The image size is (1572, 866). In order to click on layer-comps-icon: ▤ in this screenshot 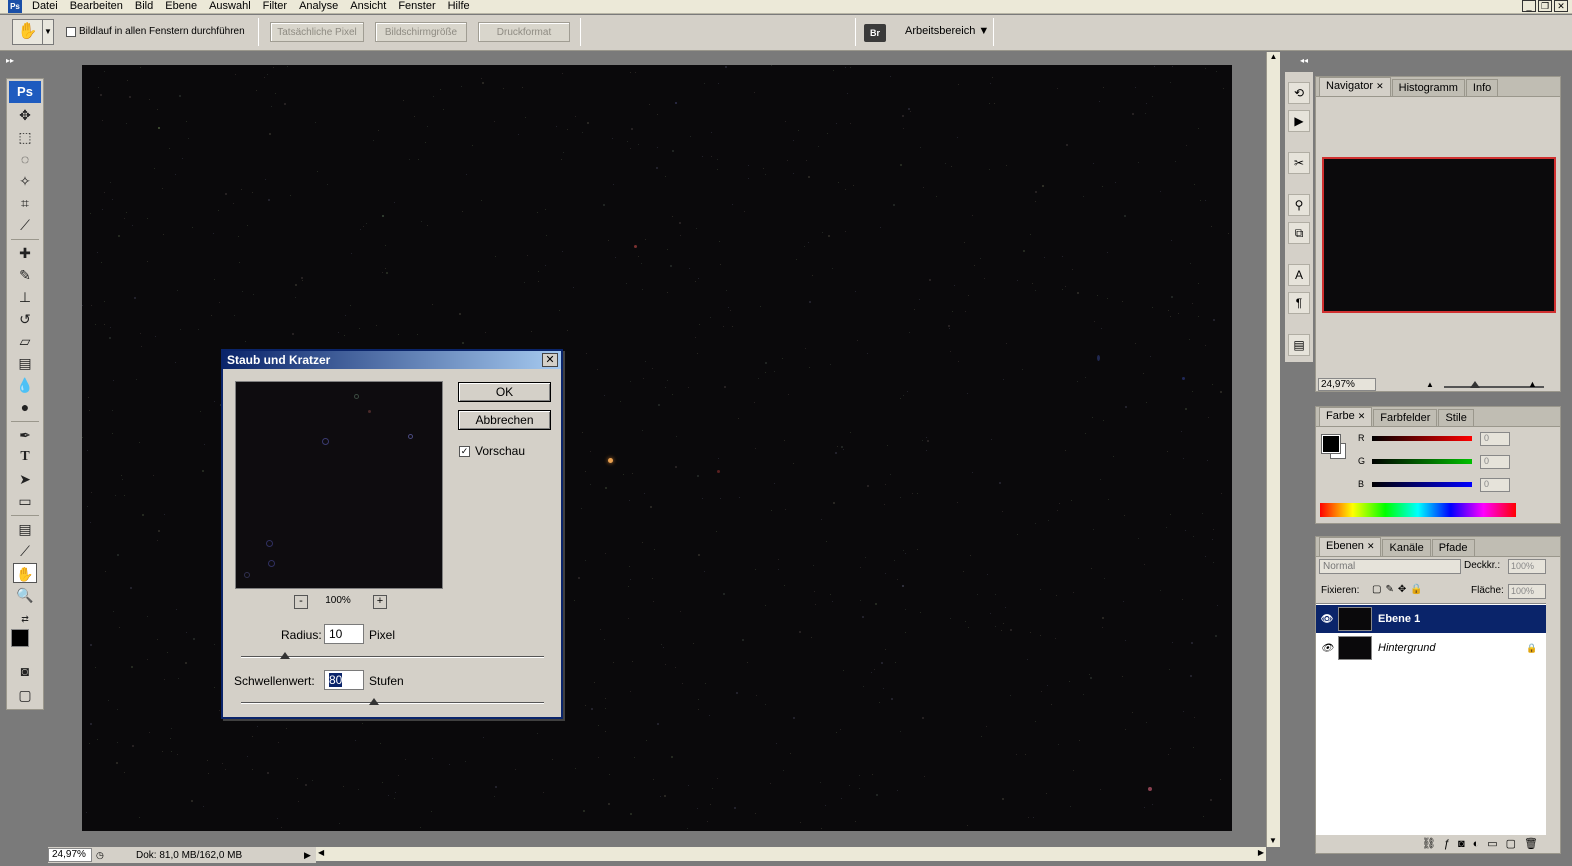, I will do `click(1299, 345)`.